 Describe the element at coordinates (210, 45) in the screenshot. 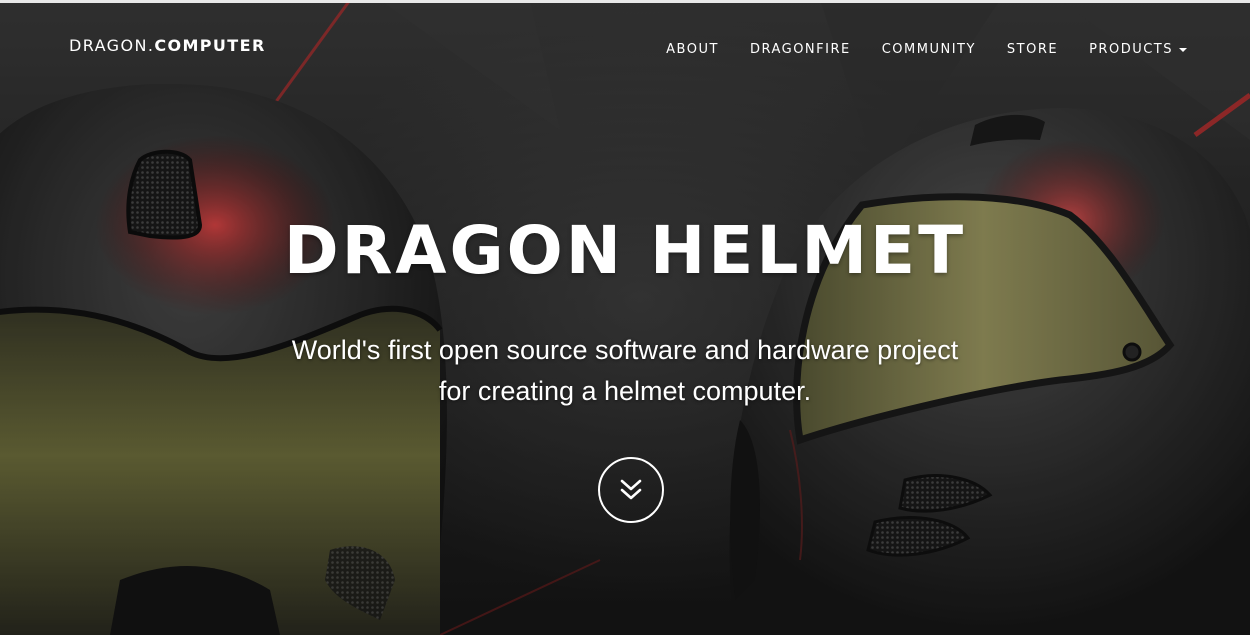

I see `brand-text-part2: COMPUTER` at that location.